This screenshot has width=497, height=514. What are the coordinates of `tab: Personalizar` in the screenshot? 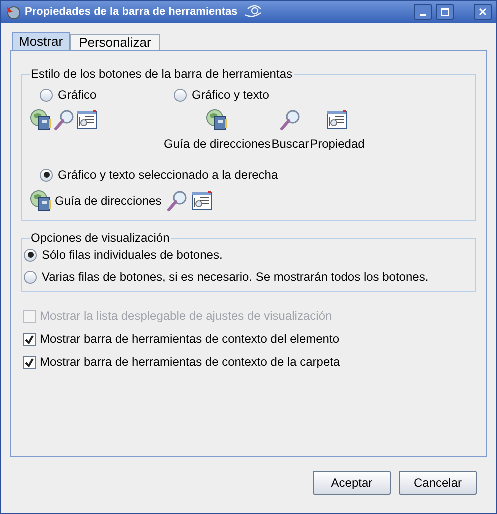 It's located at (115, 42).